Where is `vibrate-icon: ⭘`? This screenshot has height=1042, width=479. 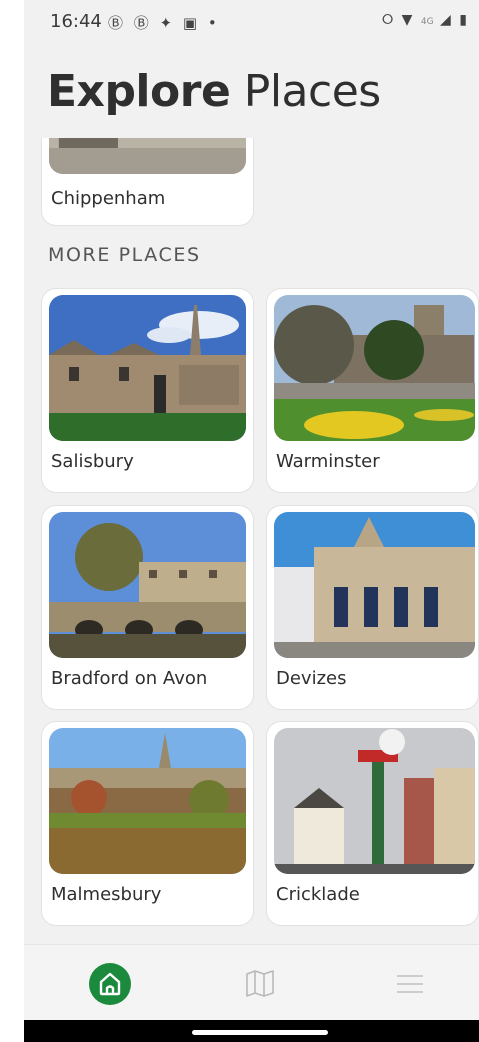 vibrate-icon: ⭘ is located at coordinates (389, 20).